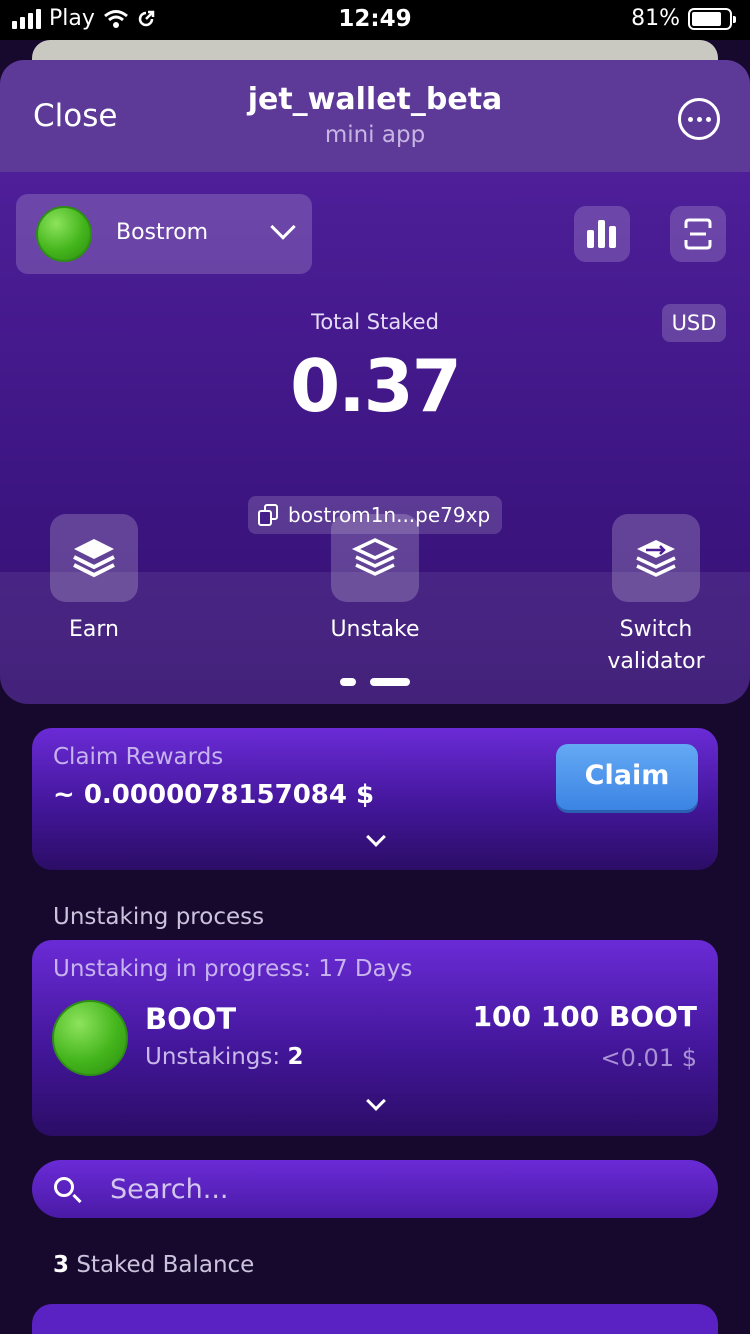  I want to click on battery-percent: 81%, so click(655, 18).